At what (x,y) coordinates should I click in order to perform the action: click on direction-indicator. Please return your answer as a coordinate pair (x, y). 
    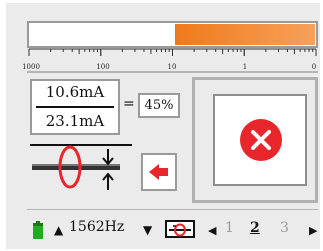
    Looking at the image, I should click on (159, 172).